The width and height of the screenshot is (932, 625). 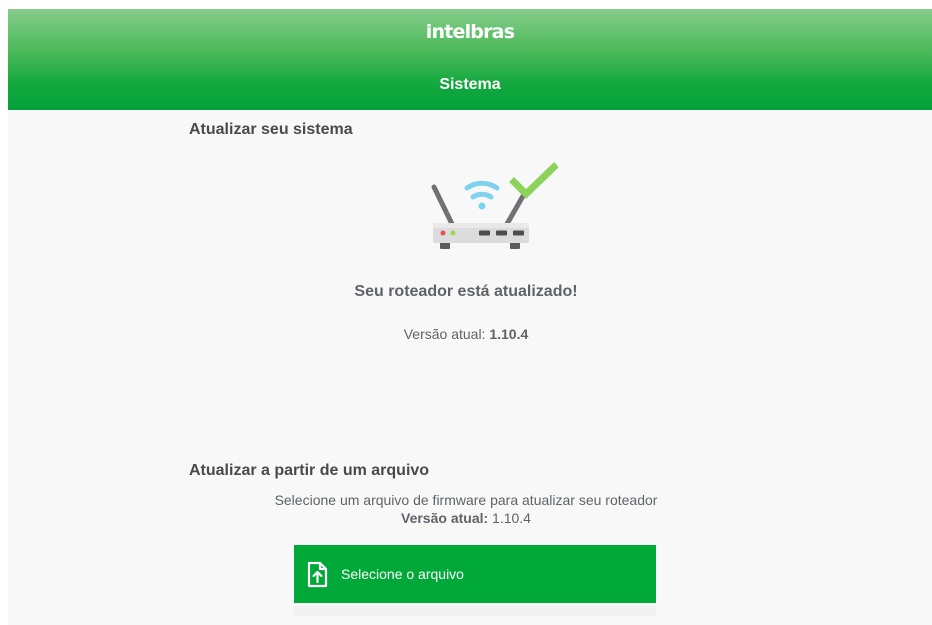 I want to click on update-from-file-heading: Atualizar a partir de um arquivo, so click(x=309, y=470).